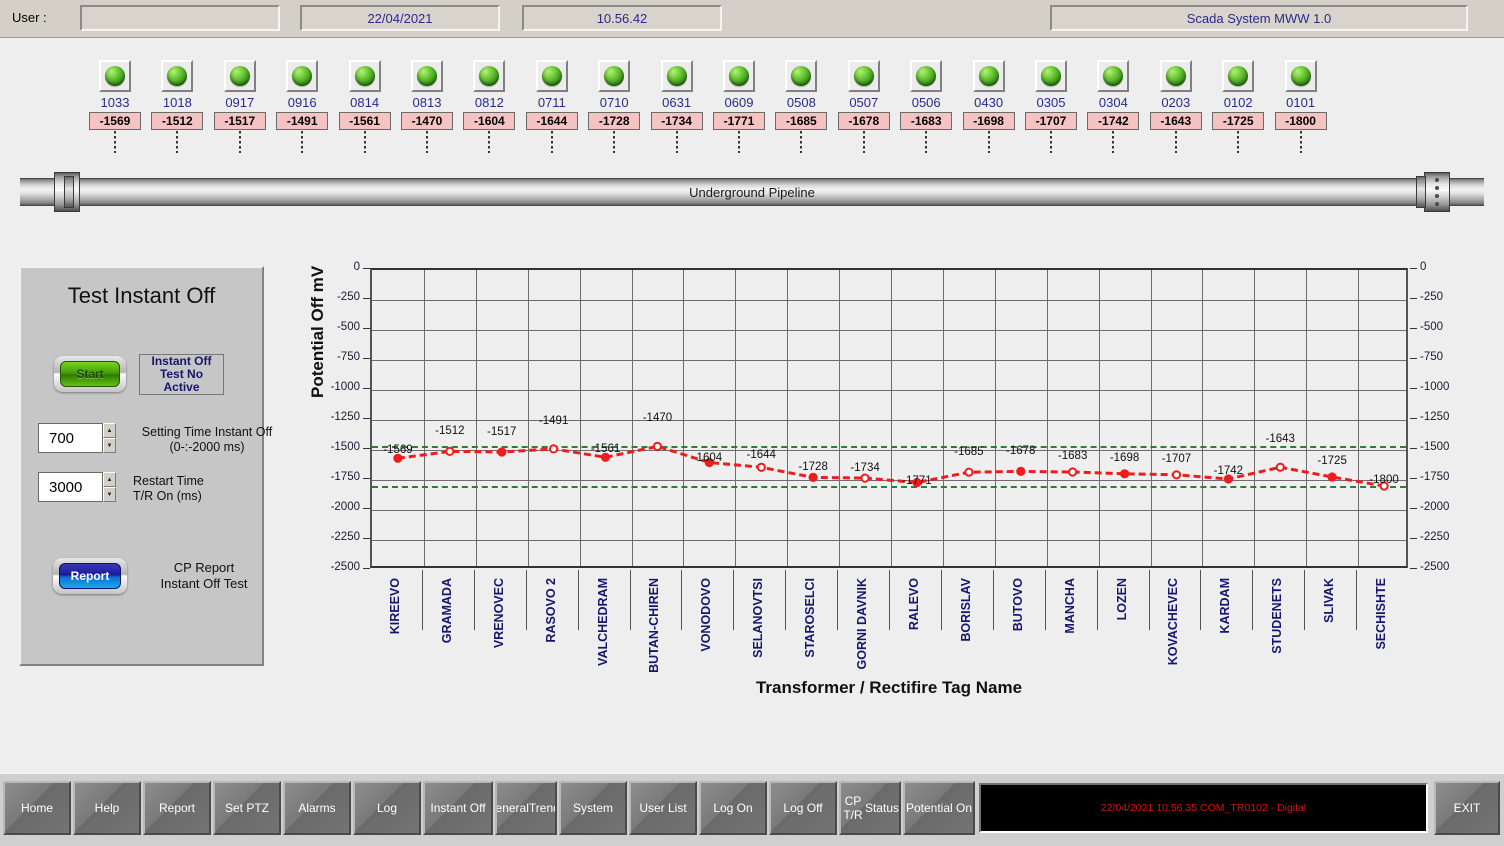 The width and height of the screenshot is (1504, 846). I want to click on y-axis-tick-label-left: -1500, so click(345, 447).